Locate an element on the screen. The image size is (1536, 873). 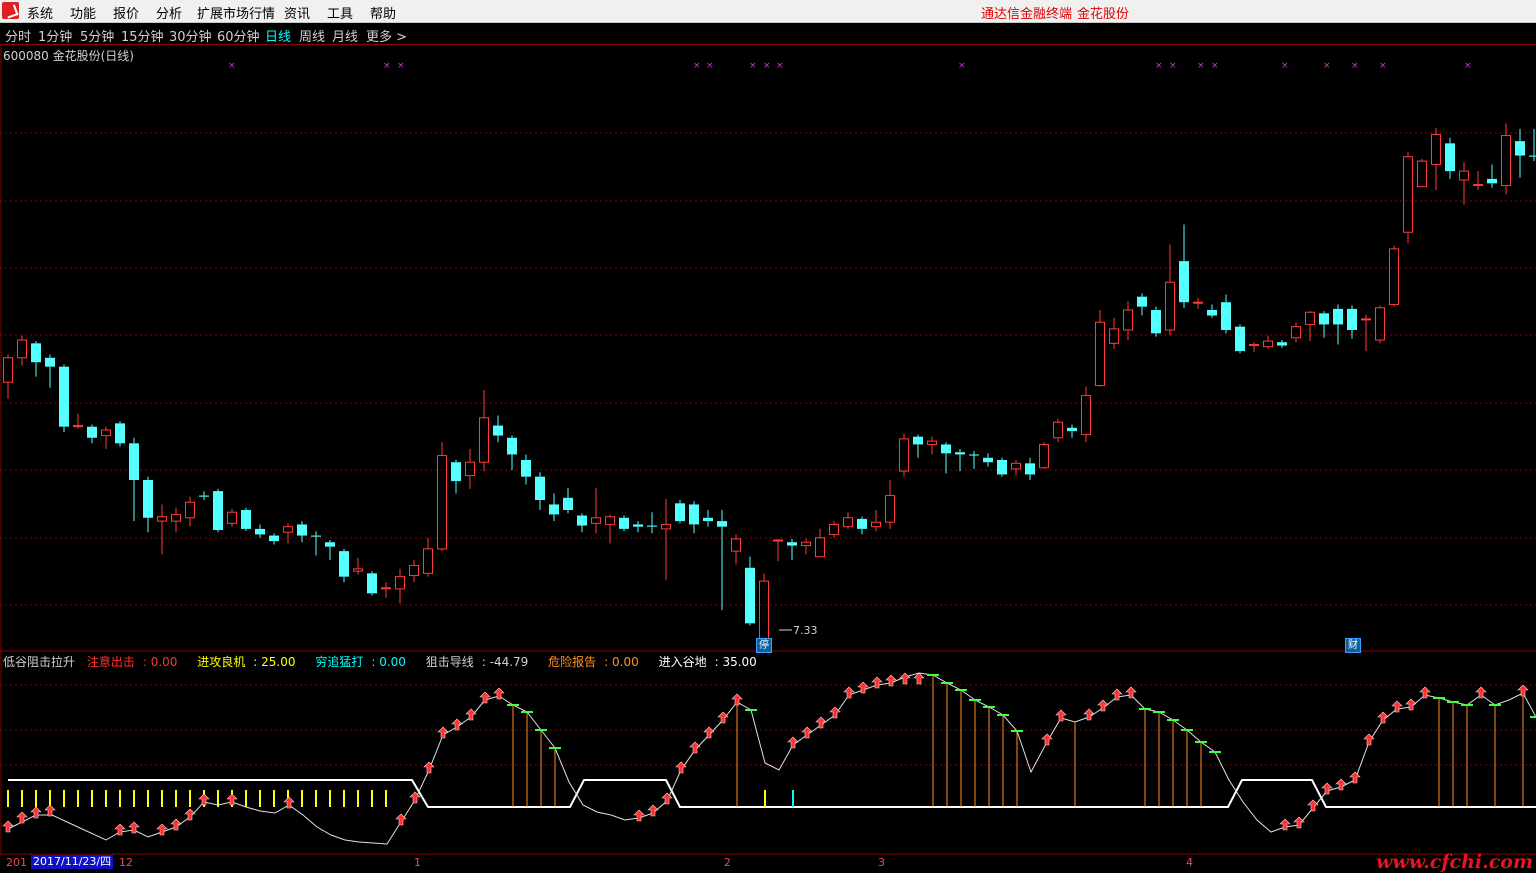
menu-system: 系统 is located at coordinates (40, 12).